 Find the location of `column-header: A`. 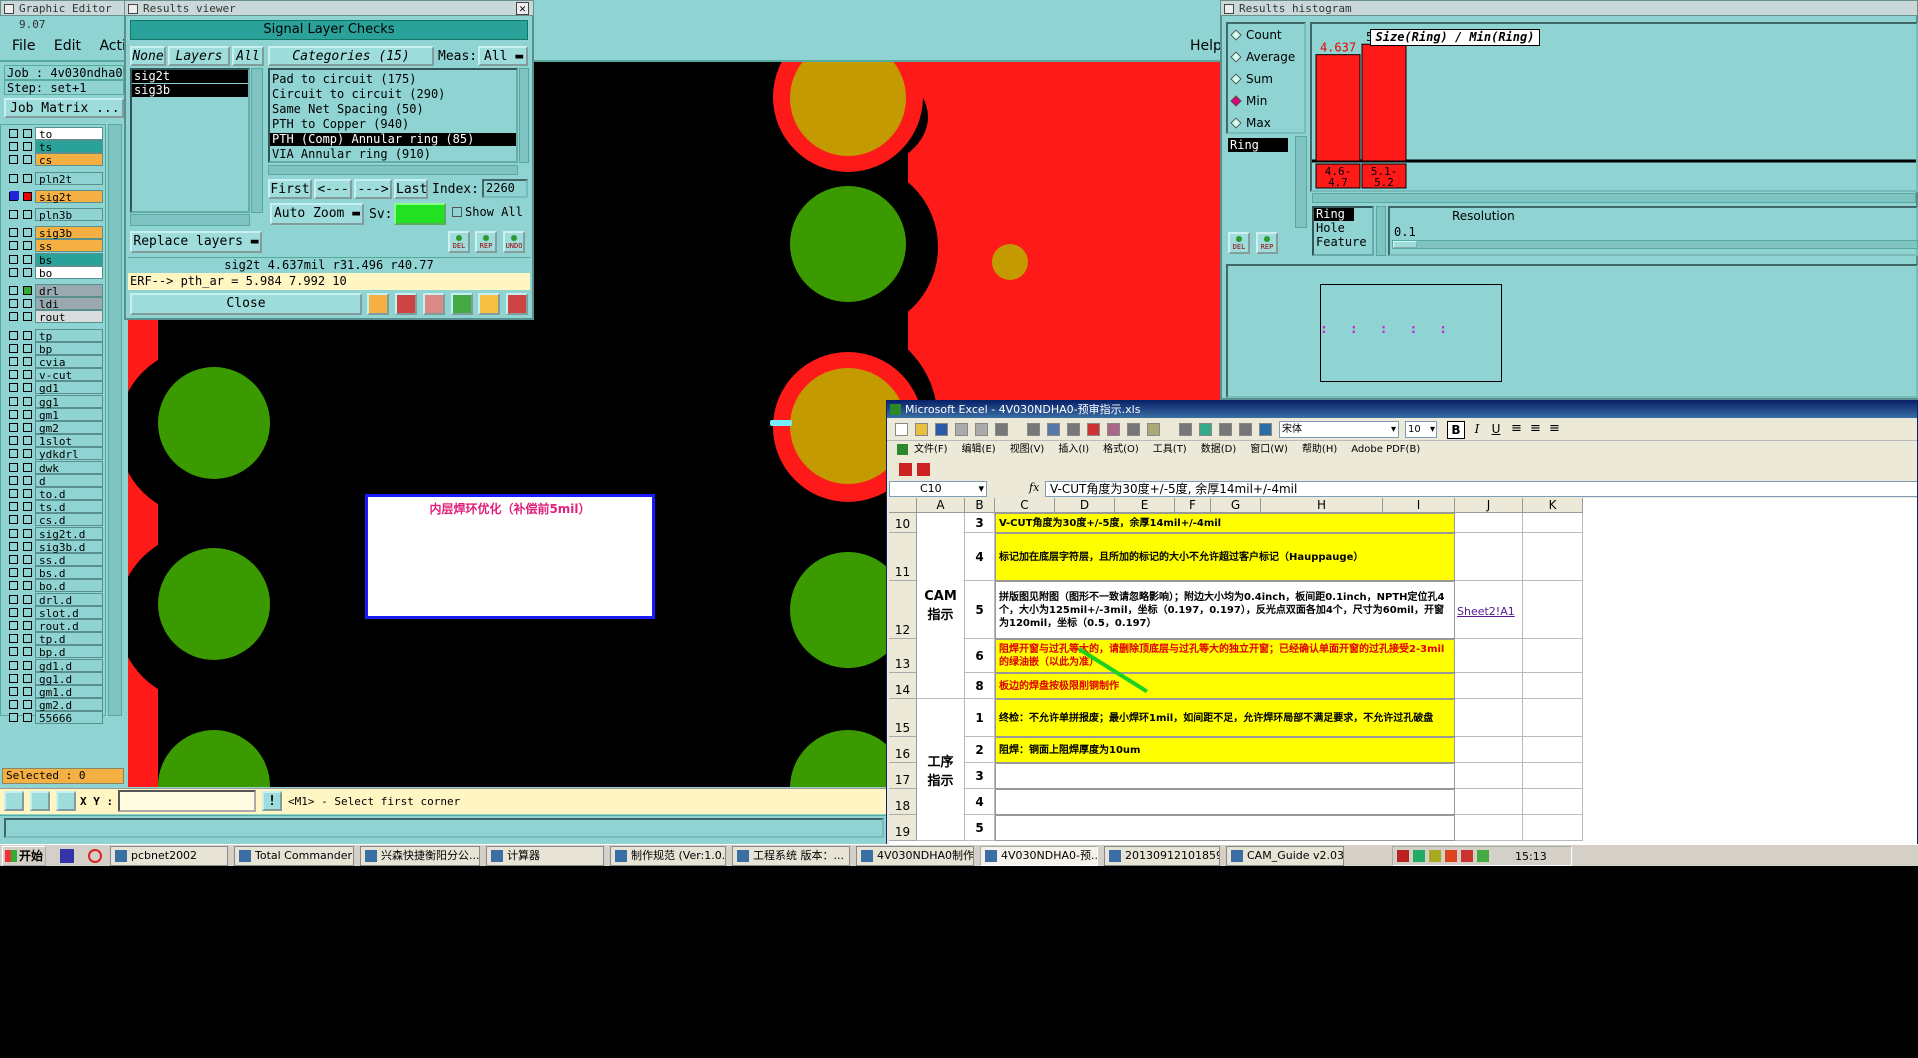

column-header: A is located at coordinates (941, 505).